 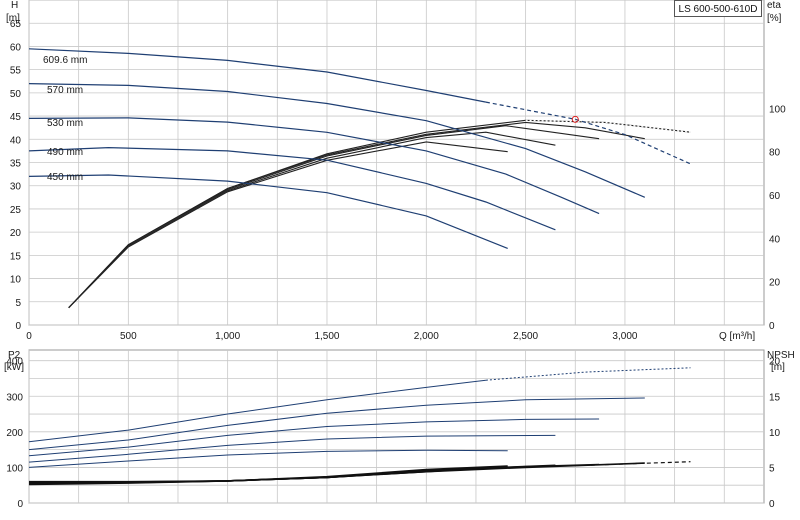 I want to click on flow-tick-label: 0, so click(x=29, y=336).